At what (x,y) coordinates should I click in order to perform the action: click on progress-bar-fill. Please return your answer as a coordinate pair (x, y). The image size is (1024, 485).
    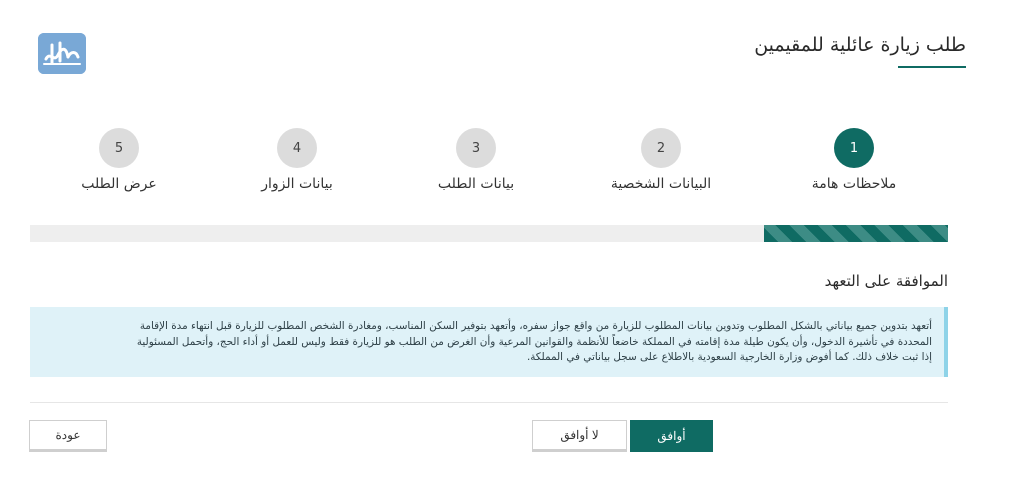
    Looking at the image, I should click on (856, 233).